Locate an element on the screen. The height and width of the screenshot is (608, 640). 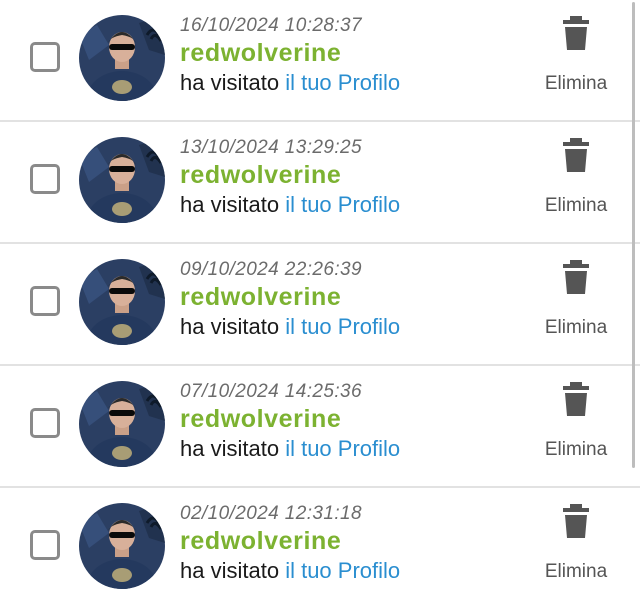
visit-date: 09/10/2024 22:26:39 is located at coordinates (271, 269).